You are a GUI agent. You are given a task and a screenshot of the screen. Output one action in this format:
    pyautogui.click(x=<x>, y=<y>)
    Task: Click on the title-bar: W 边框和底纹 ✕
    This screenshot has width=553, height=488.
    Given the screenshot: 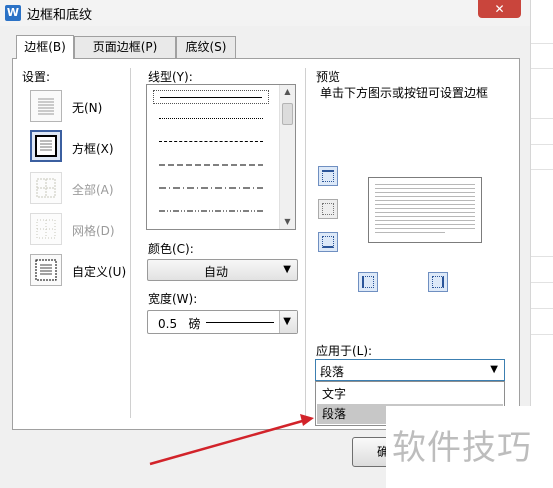 What is the action you would take?
    pyautogui.click(x=265, y=13)
    